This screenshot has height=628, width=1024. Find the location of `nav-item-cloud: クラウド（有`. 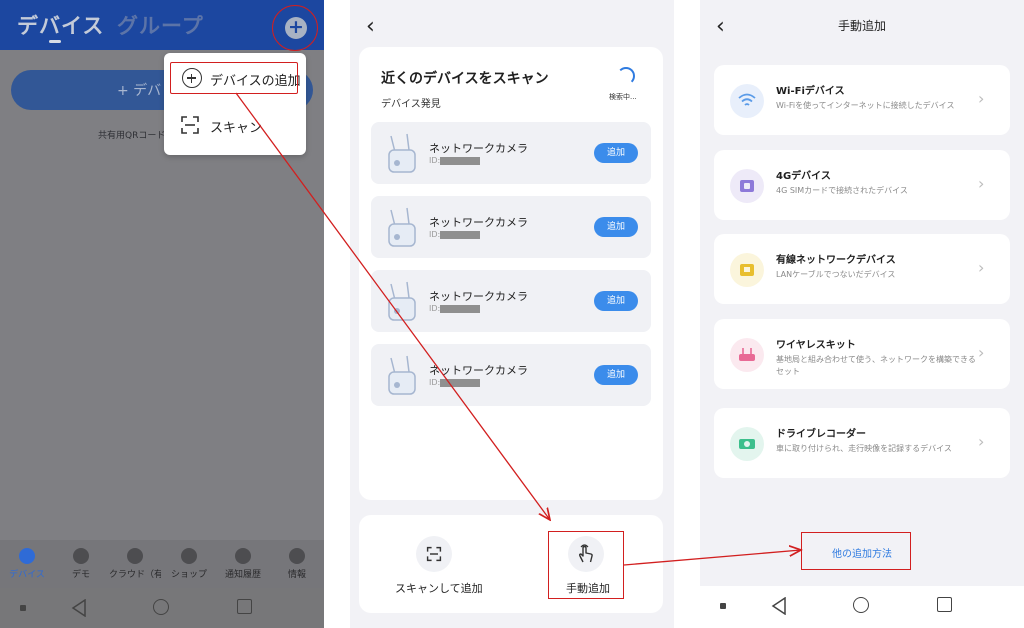

nav-item-cloud: クラウド（有 is located at coordinates (135, 566).